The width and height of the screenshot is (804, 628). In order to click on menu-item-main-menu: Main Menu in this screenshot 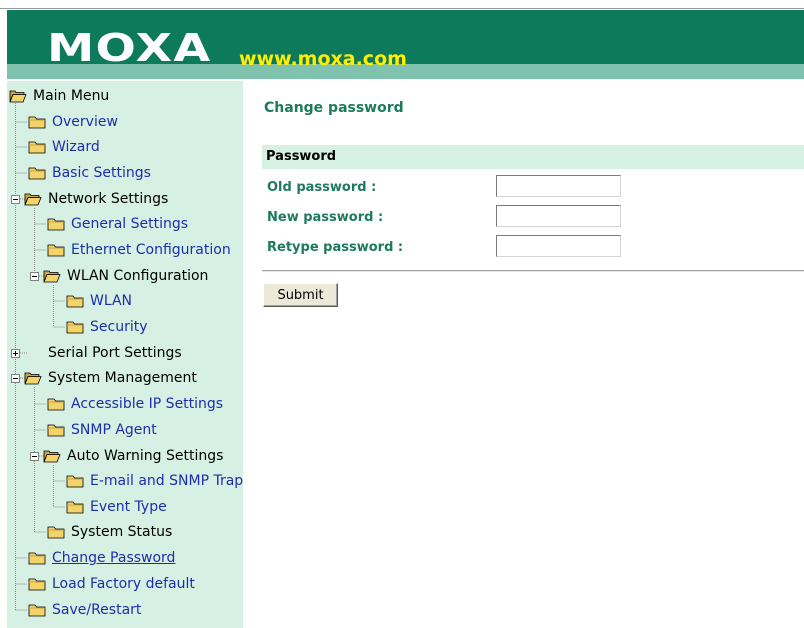, I will do `click(59, 96)`.